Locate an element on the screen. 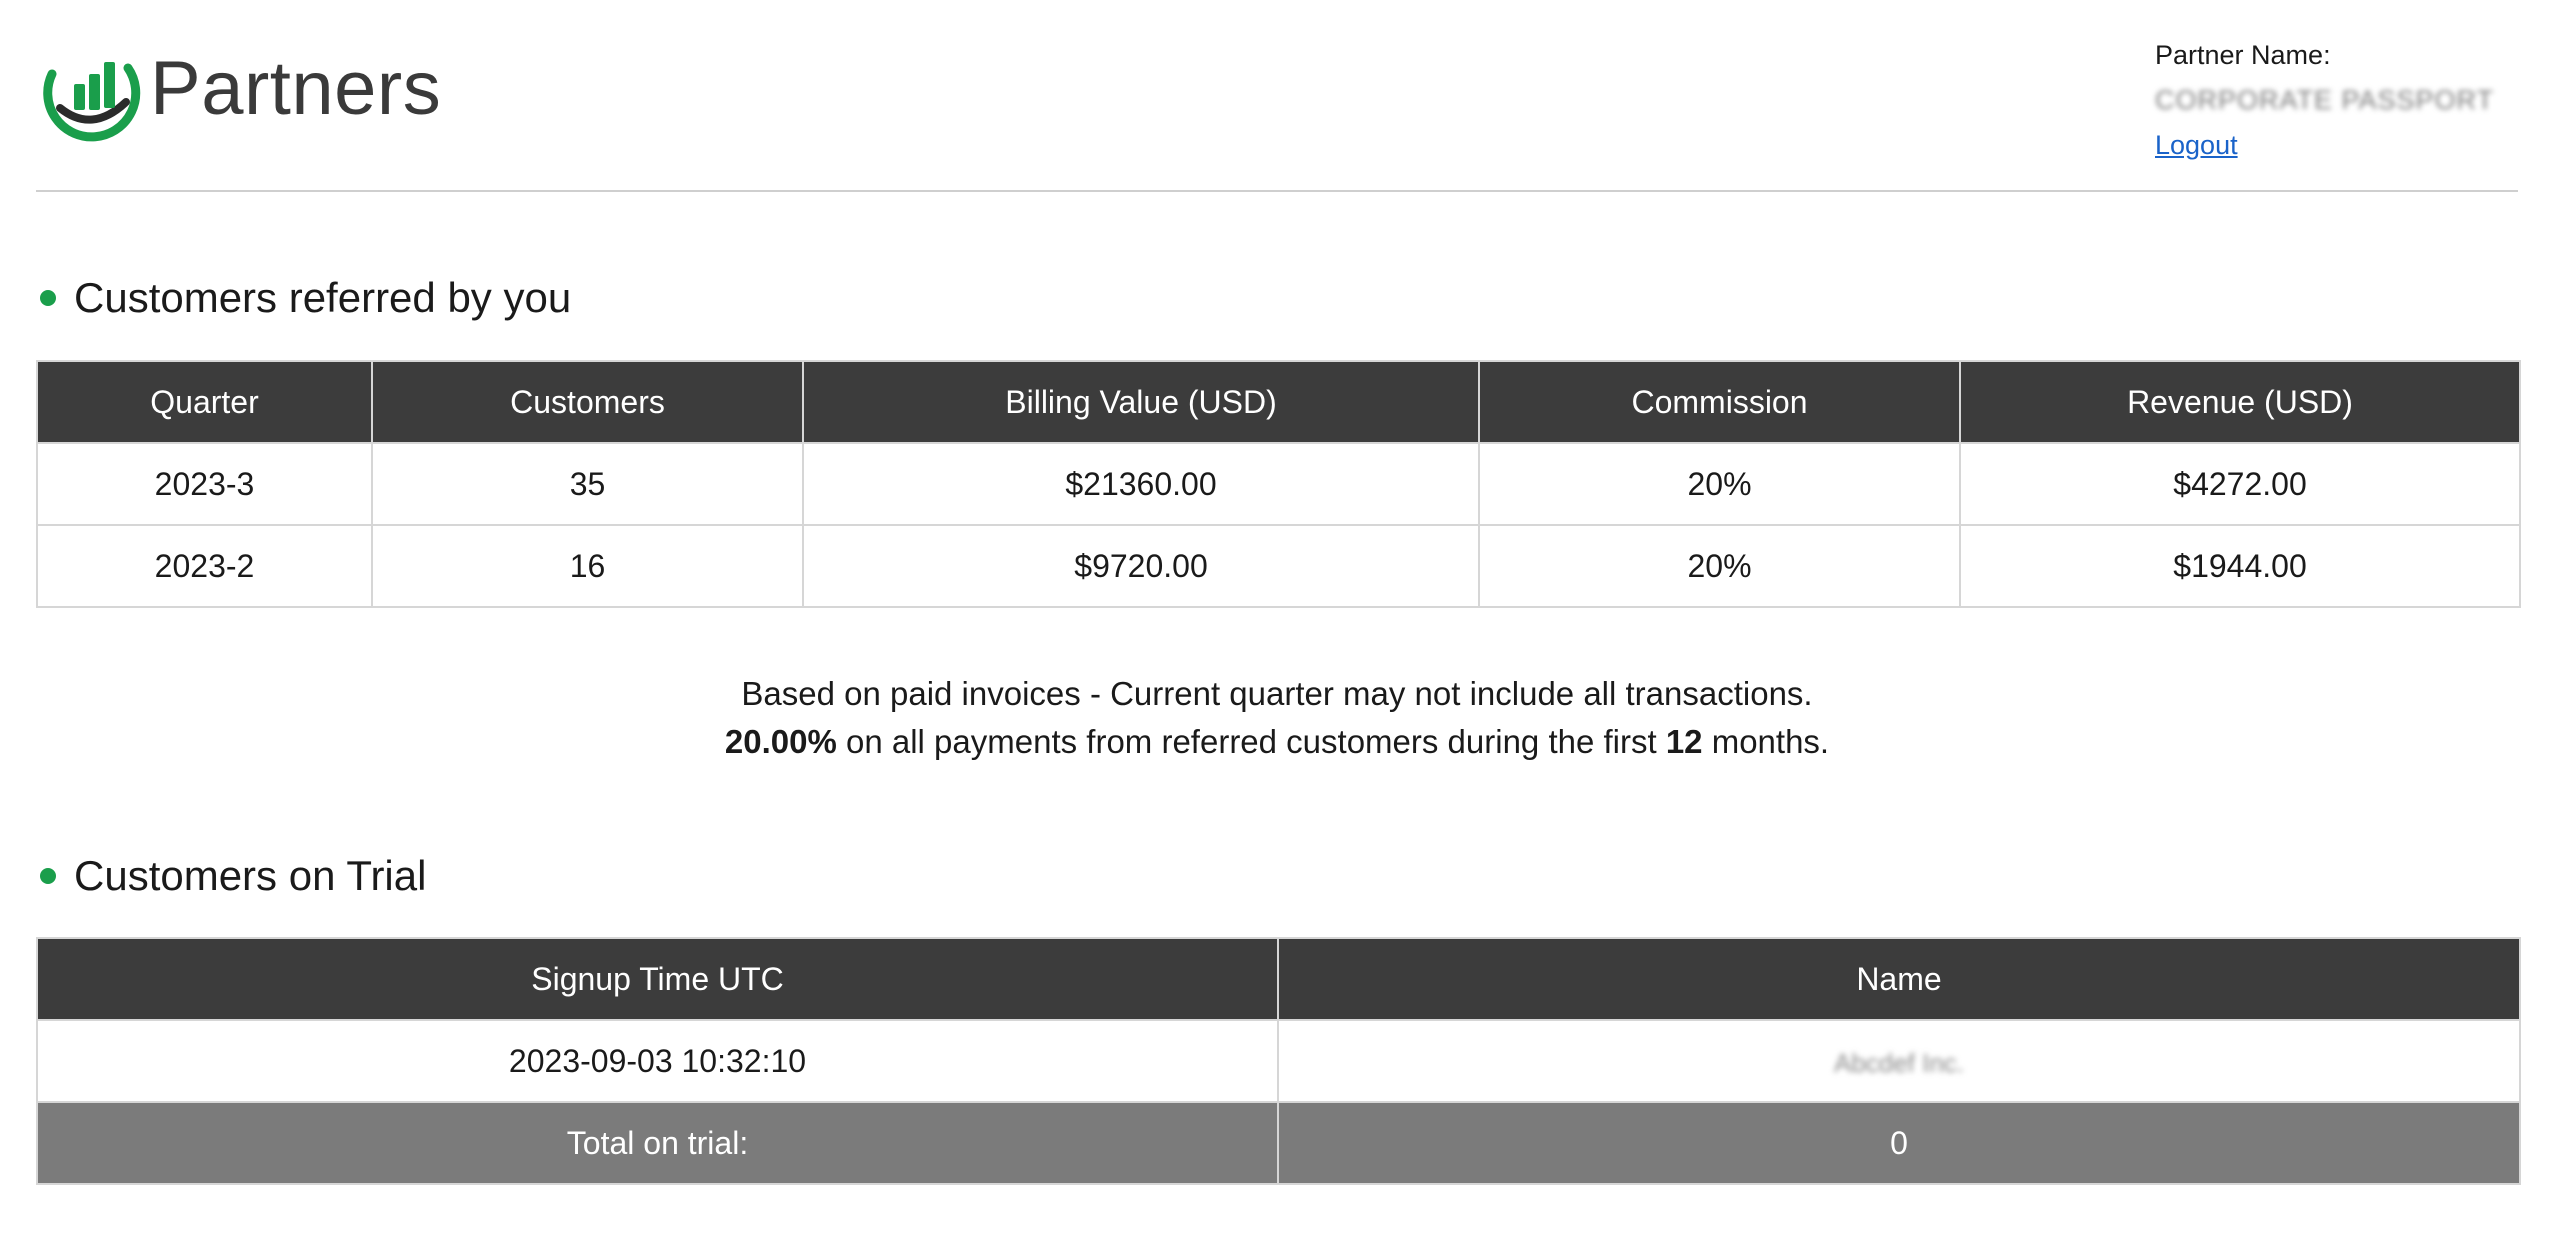 The height and width of the screenshot is (1250, 2554). signup-time-cell: 2023-09-03 10:32:10 is located at coordinates (657, 1061).